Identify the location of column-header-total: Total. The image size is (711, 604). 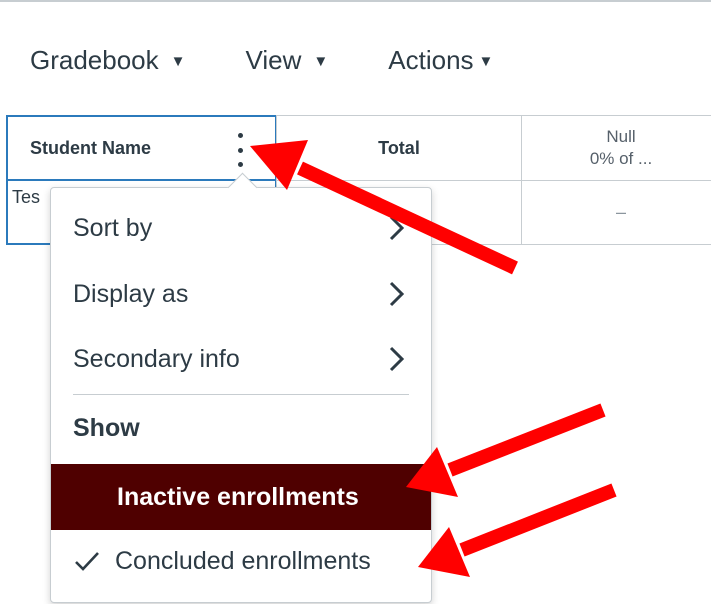
(399, 148).